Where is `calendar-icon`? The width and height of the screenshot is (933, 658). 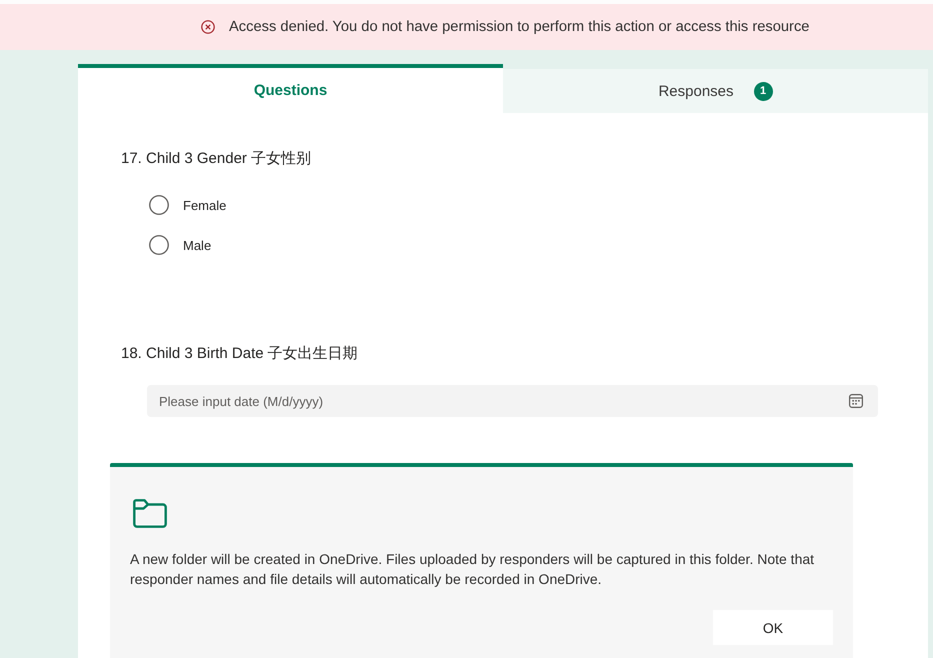
calendar-icon is located at coordinates (856, 401).